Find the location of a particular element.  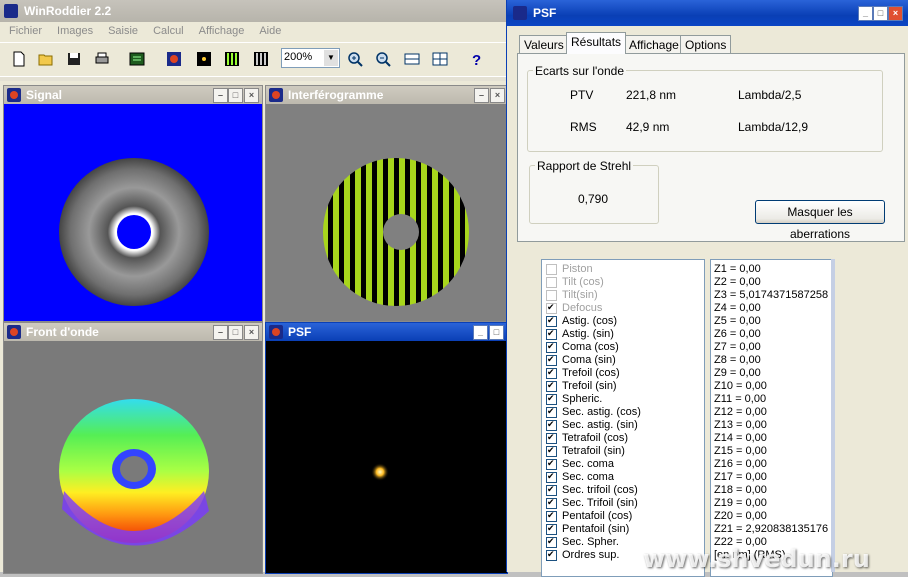

tile-grid-icon is located at coordinates (440, 59).